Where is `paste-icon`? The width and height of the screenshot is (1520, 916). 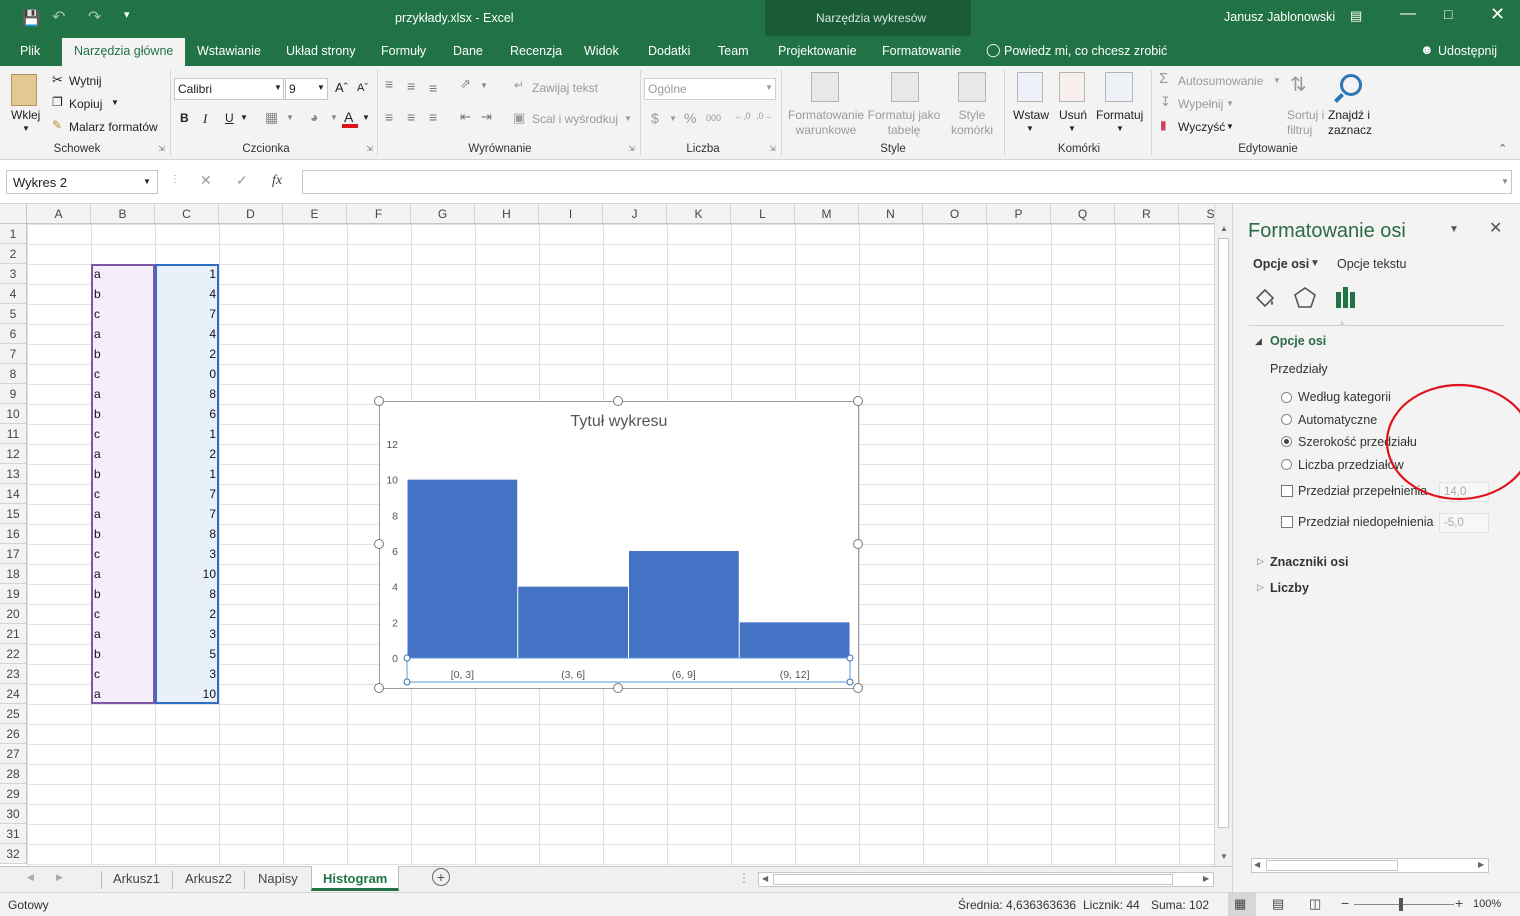
paste-icon is located at coordinates (24, 90).